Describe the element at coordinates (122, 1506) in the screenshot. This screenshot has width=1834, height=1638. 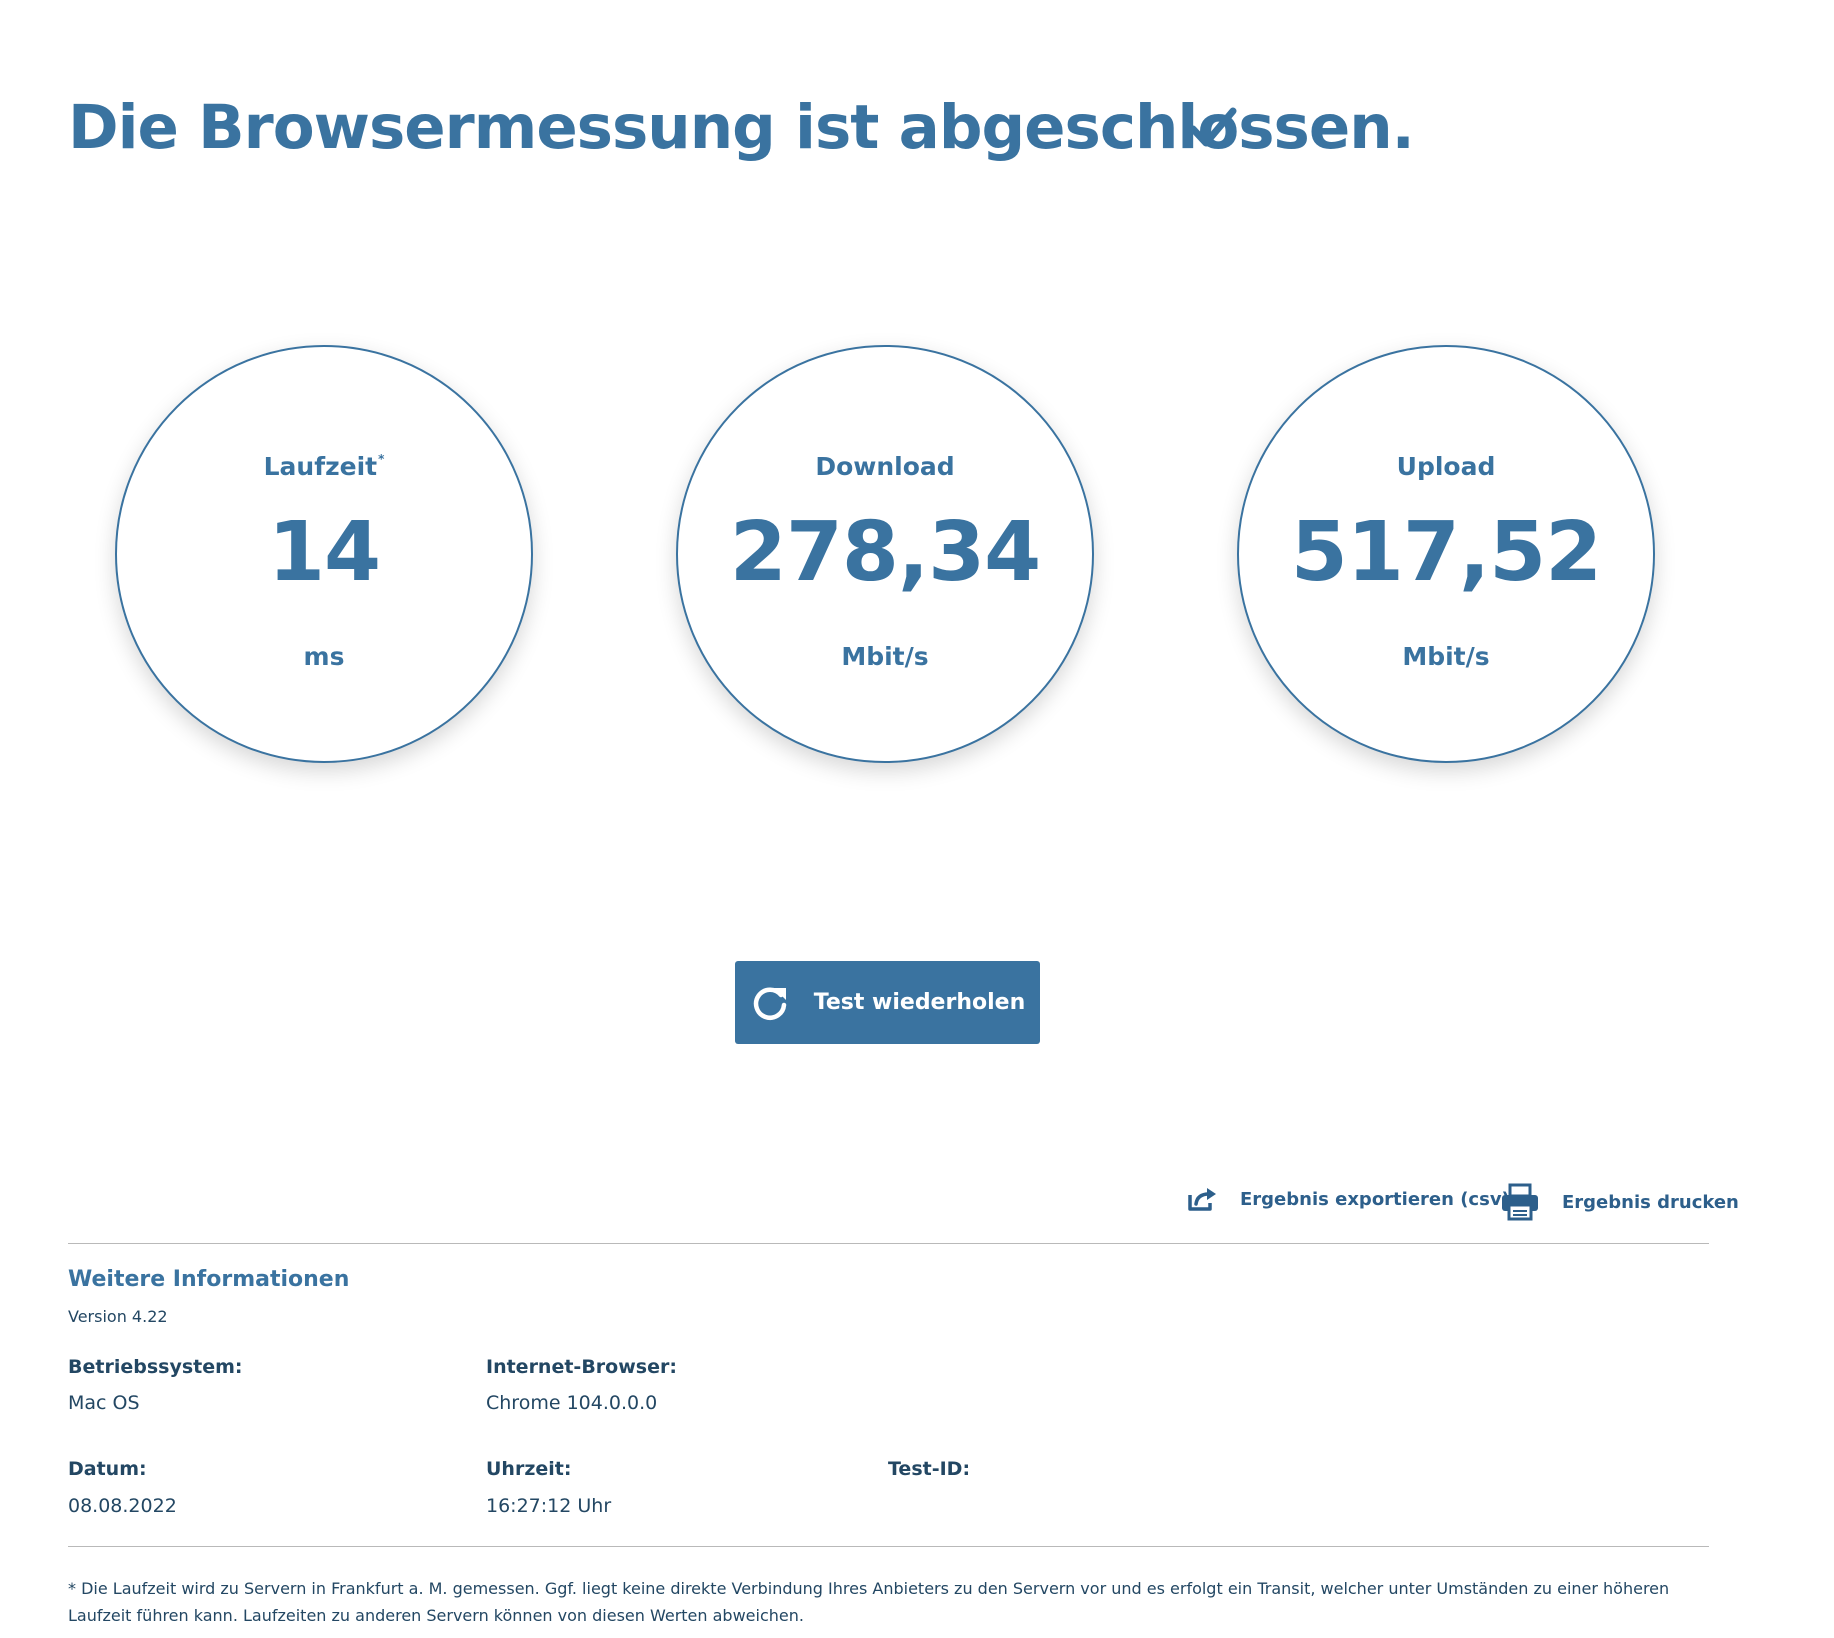
I see `date-value: 08.08.2022` at that location.